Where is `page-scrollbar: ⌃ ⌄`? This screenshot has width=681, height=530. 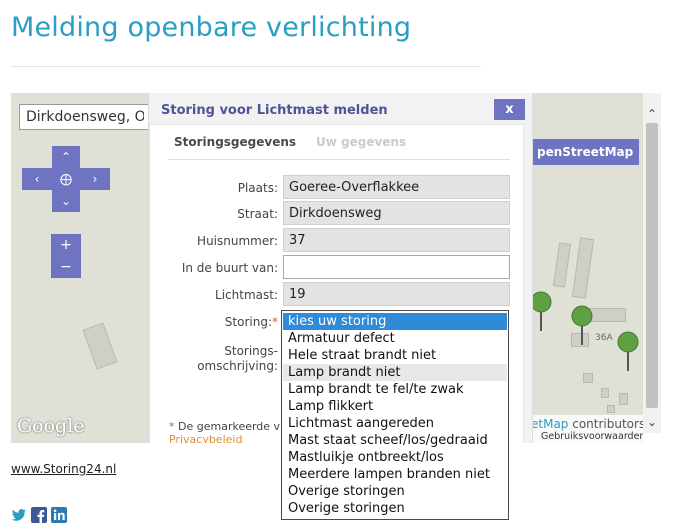 page-scrollbar: ⌃ ⌄ is located at coordinates (652, 263).